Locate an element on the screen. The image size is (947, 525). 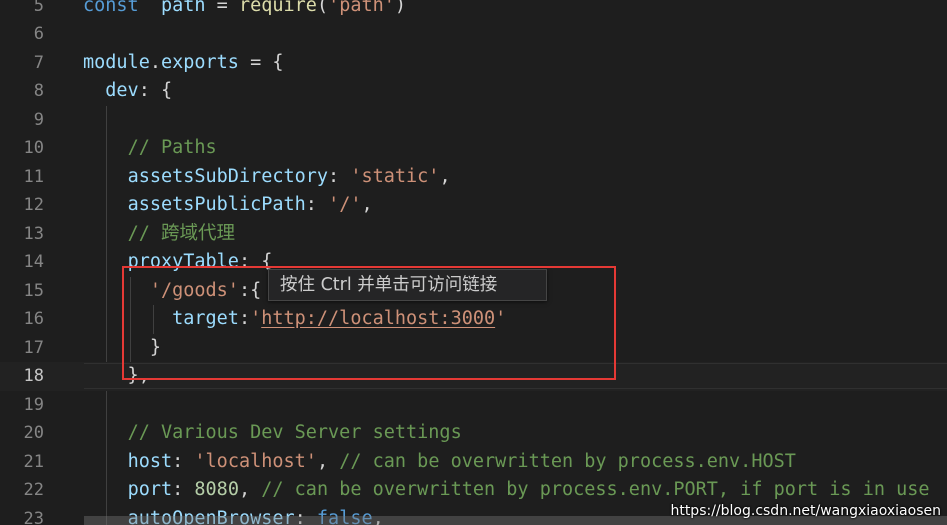
line-number: 22 is located at coordinates (33, 490).